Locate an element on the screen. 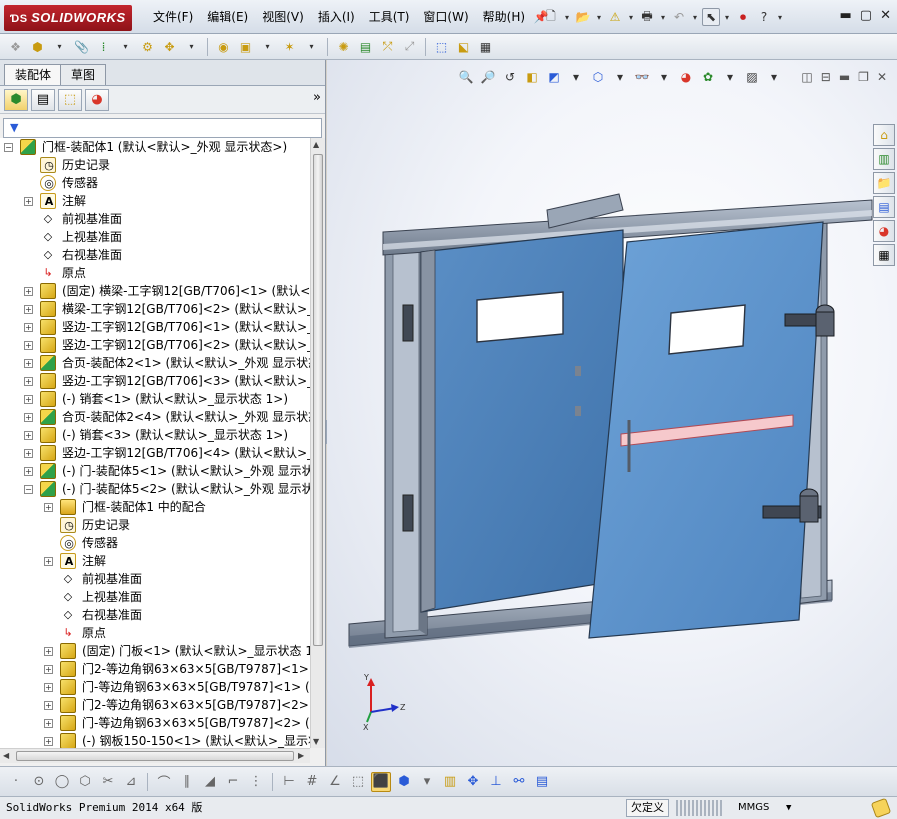 The height and width of the screenshot is (819, 897). tree-item: + 竖边-工字钢12[GB/T706]<2> (默认<默认>_显示 is located at coordinates (155, 345).